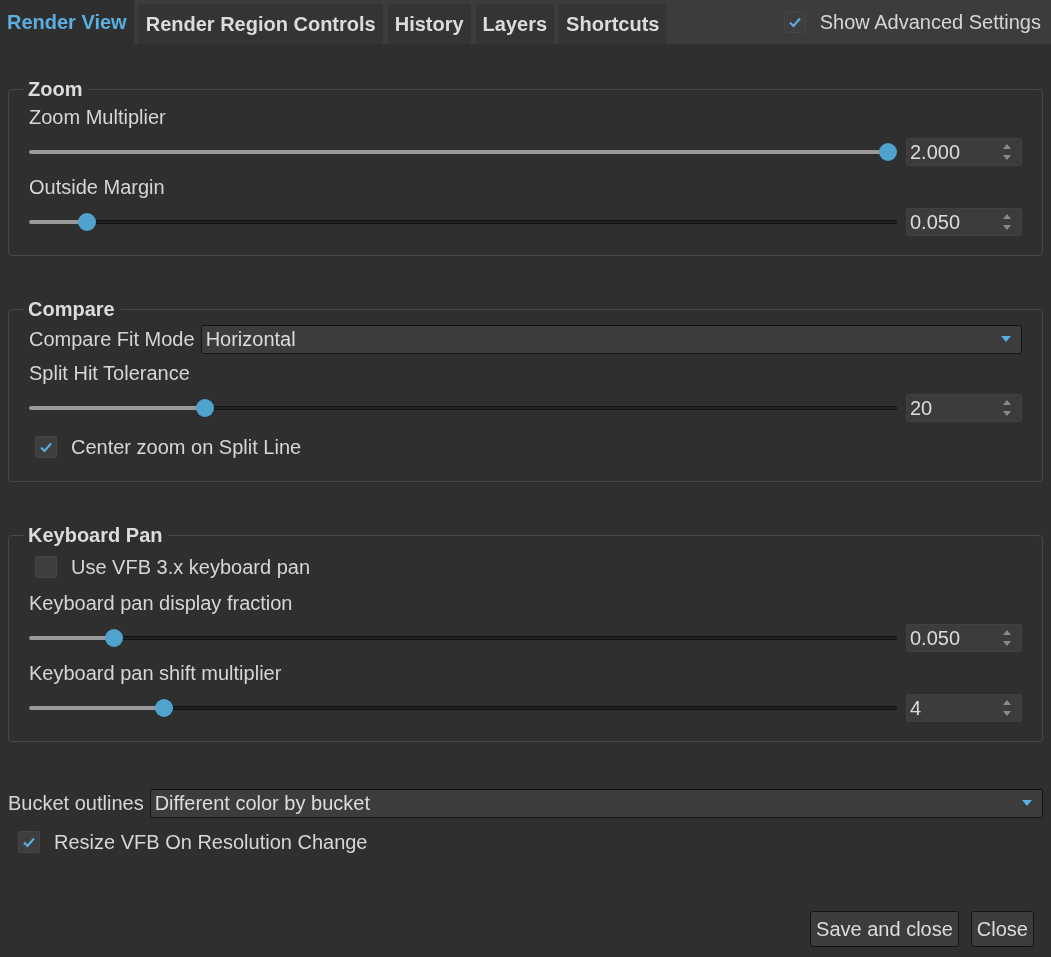 Image resolution: width=1051 pixels, height=957 pixels. What do you see at coordinates (109, 373) in the screenshot?
I see `slider-label: Split Hit Tolerance` at bounding box center [109, 373].